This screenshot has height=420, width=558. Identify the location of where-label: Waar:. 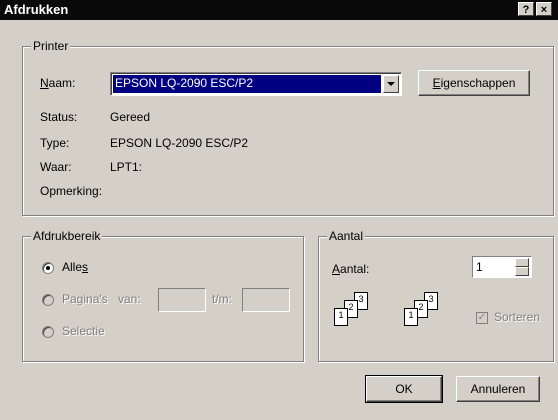
(56, 167).